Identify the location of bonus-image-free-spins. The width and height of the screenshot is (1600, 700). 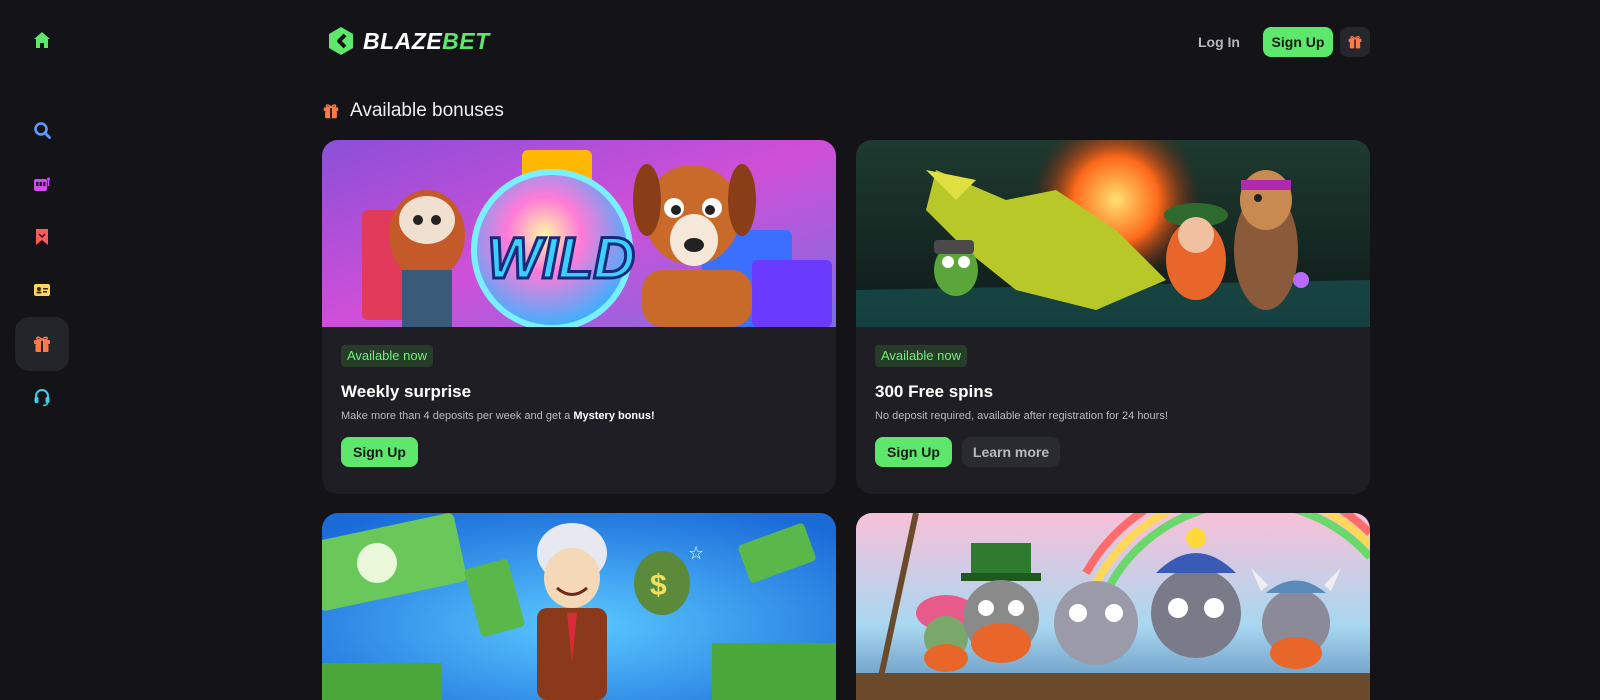
(1113, 233).